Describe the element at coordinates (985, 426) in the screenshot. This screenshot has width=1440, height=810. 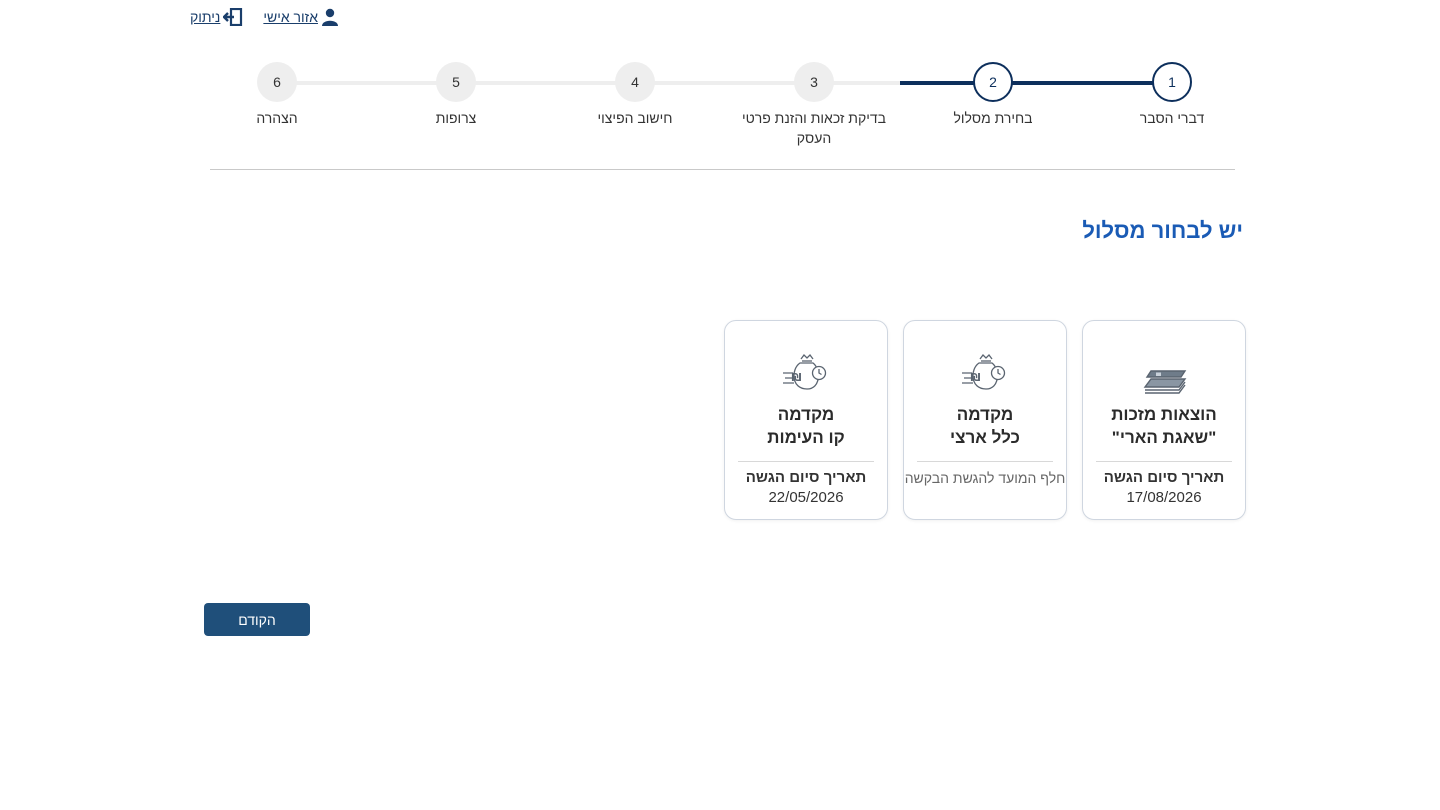
I see `card-title: מקדמה כלל ארצי` at that location.